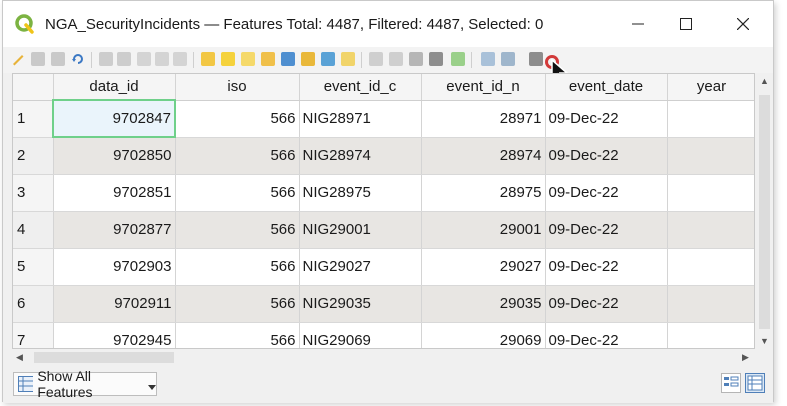 Image resolution: width=787 pixels, height=406 pixels. I want to click on cell-data-id: 9702911, so click(114, 304).